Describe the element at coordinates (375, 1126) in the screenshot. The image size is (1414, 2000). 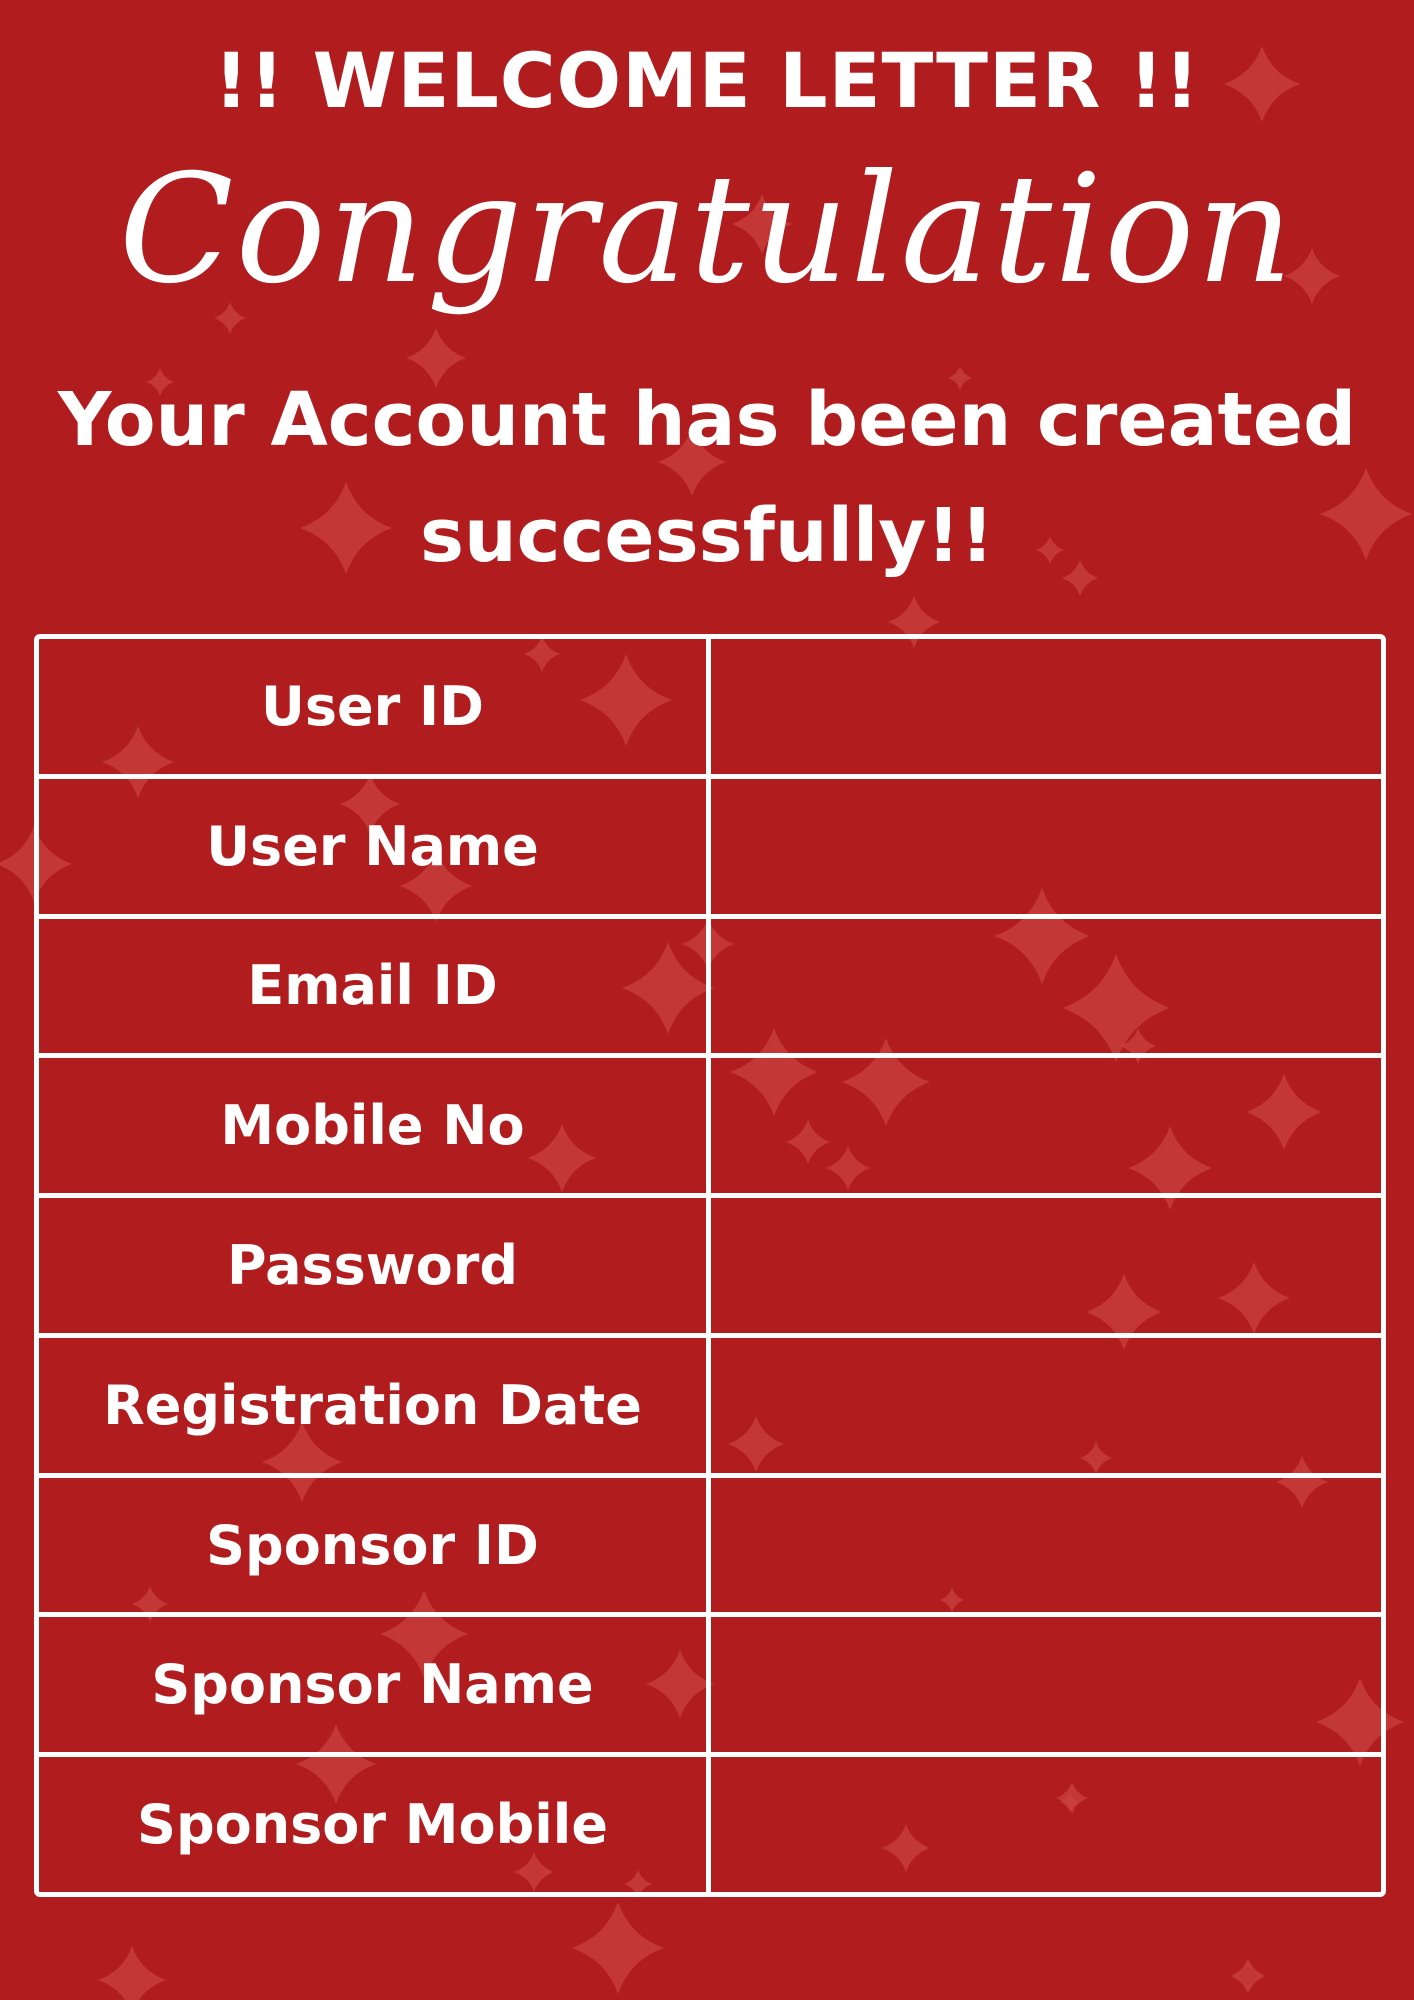
I see `mobile-no-label: Mobile No` at that location.